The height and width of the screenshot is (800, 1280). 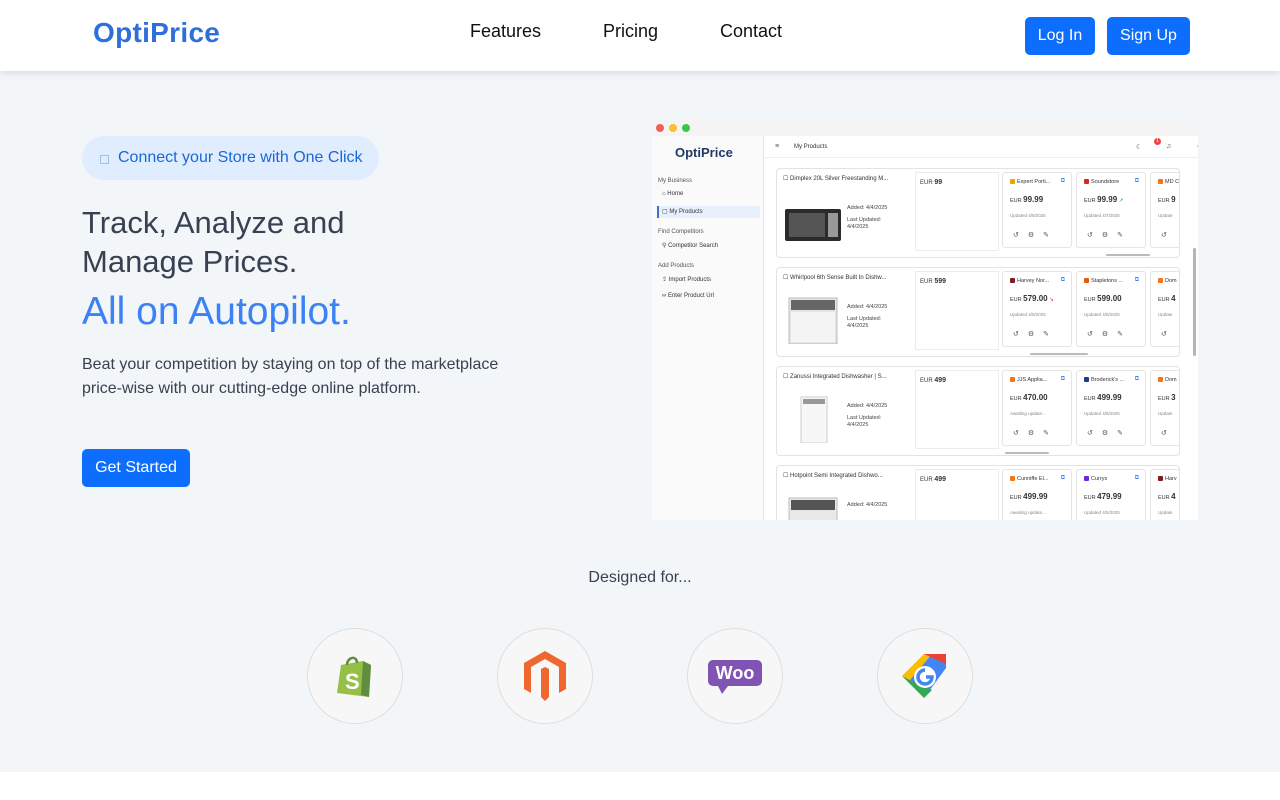 I want to click on menu-icon: ≡, so click(x=777, y=146).